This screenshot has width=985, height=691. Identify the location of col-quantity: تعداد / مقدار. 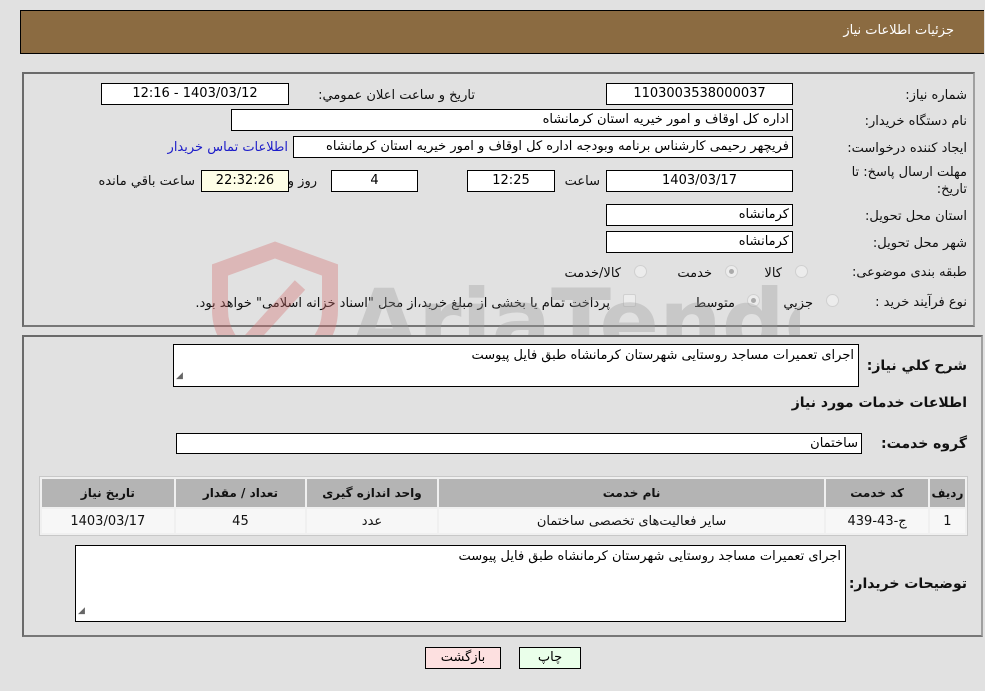
(240, 493).